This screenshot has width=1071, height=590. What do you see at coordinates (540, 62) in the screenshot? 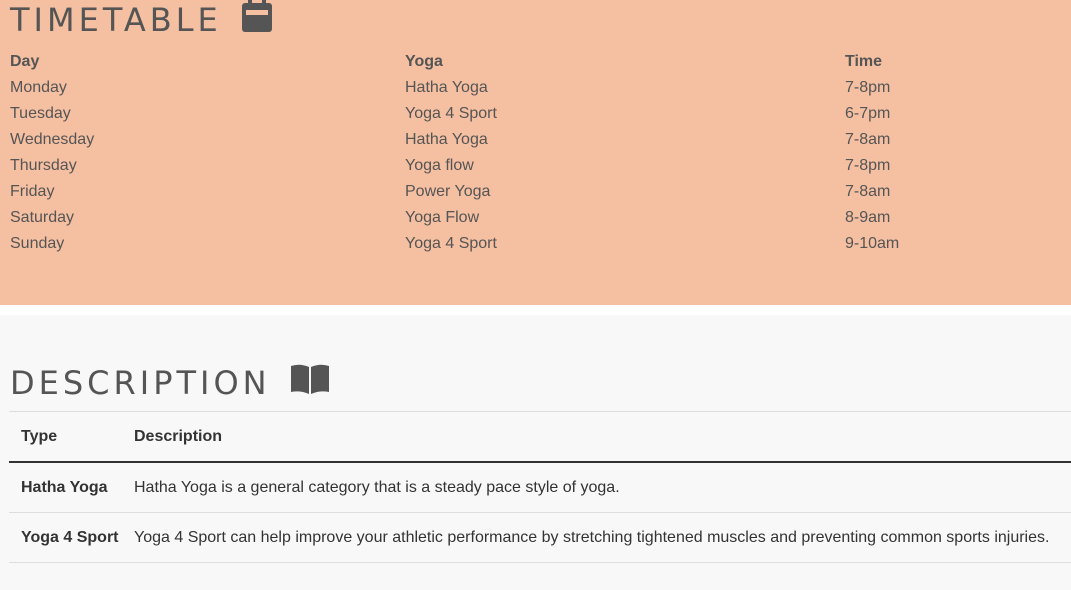
I see `timetable-header-row: Day Yoga Time` at bounding box center [540, 62].